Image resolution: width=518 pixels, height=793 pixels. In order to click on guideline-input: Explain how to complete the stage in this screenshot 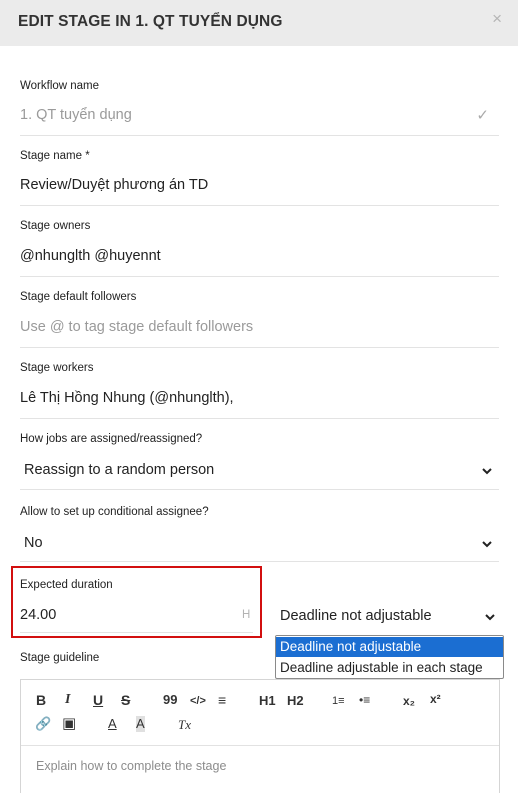, I will do `click(131, 766)`.